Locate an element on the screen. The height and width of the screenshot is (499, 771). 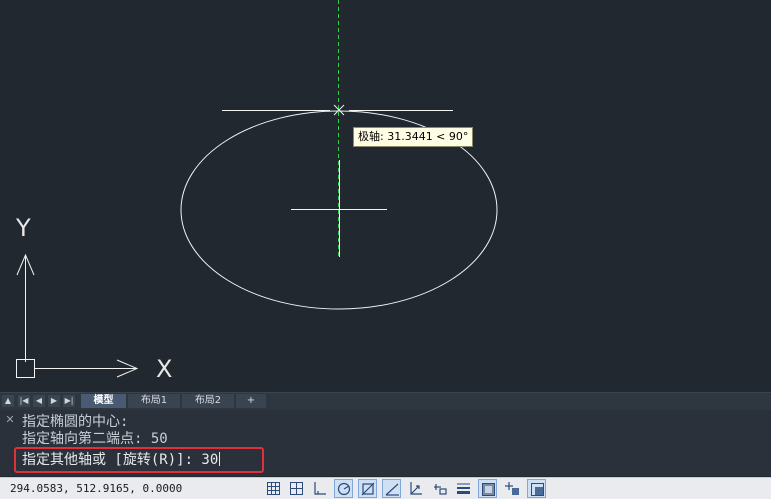
tab-menu-icon: ▲ is located at coordinates (8, 401).